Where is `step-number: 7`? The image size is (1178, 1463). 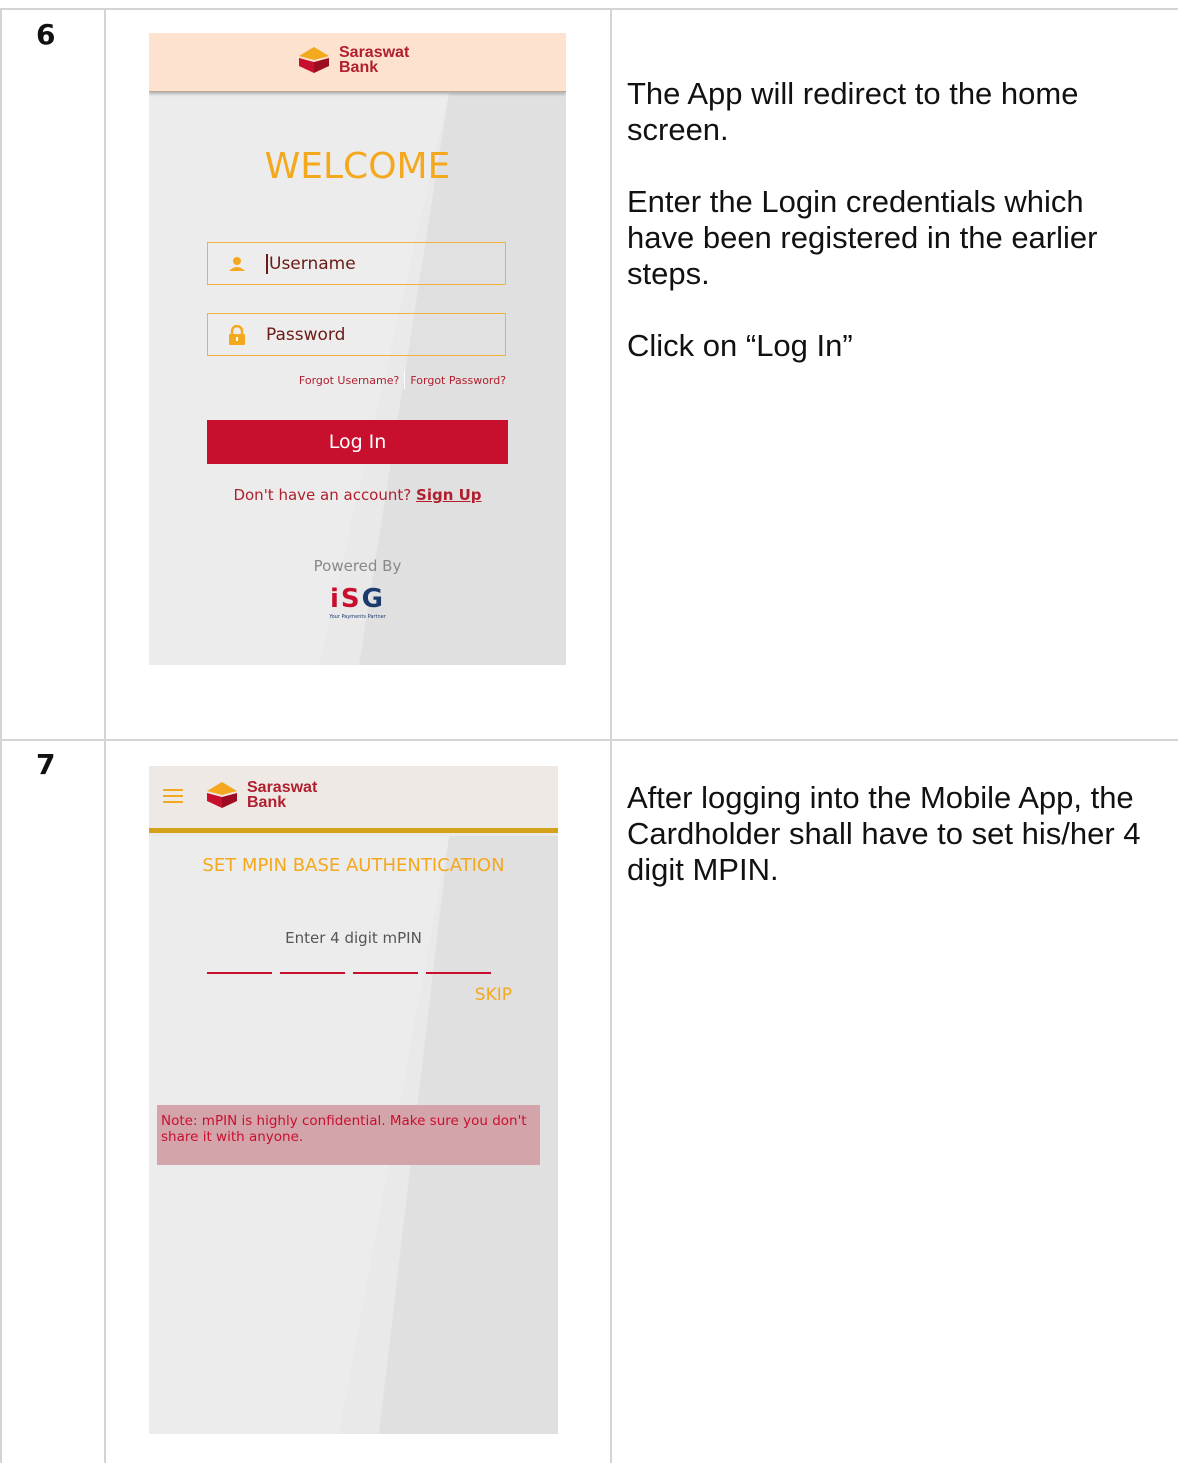
step-number: 7 is located at coordinates (46, 764).